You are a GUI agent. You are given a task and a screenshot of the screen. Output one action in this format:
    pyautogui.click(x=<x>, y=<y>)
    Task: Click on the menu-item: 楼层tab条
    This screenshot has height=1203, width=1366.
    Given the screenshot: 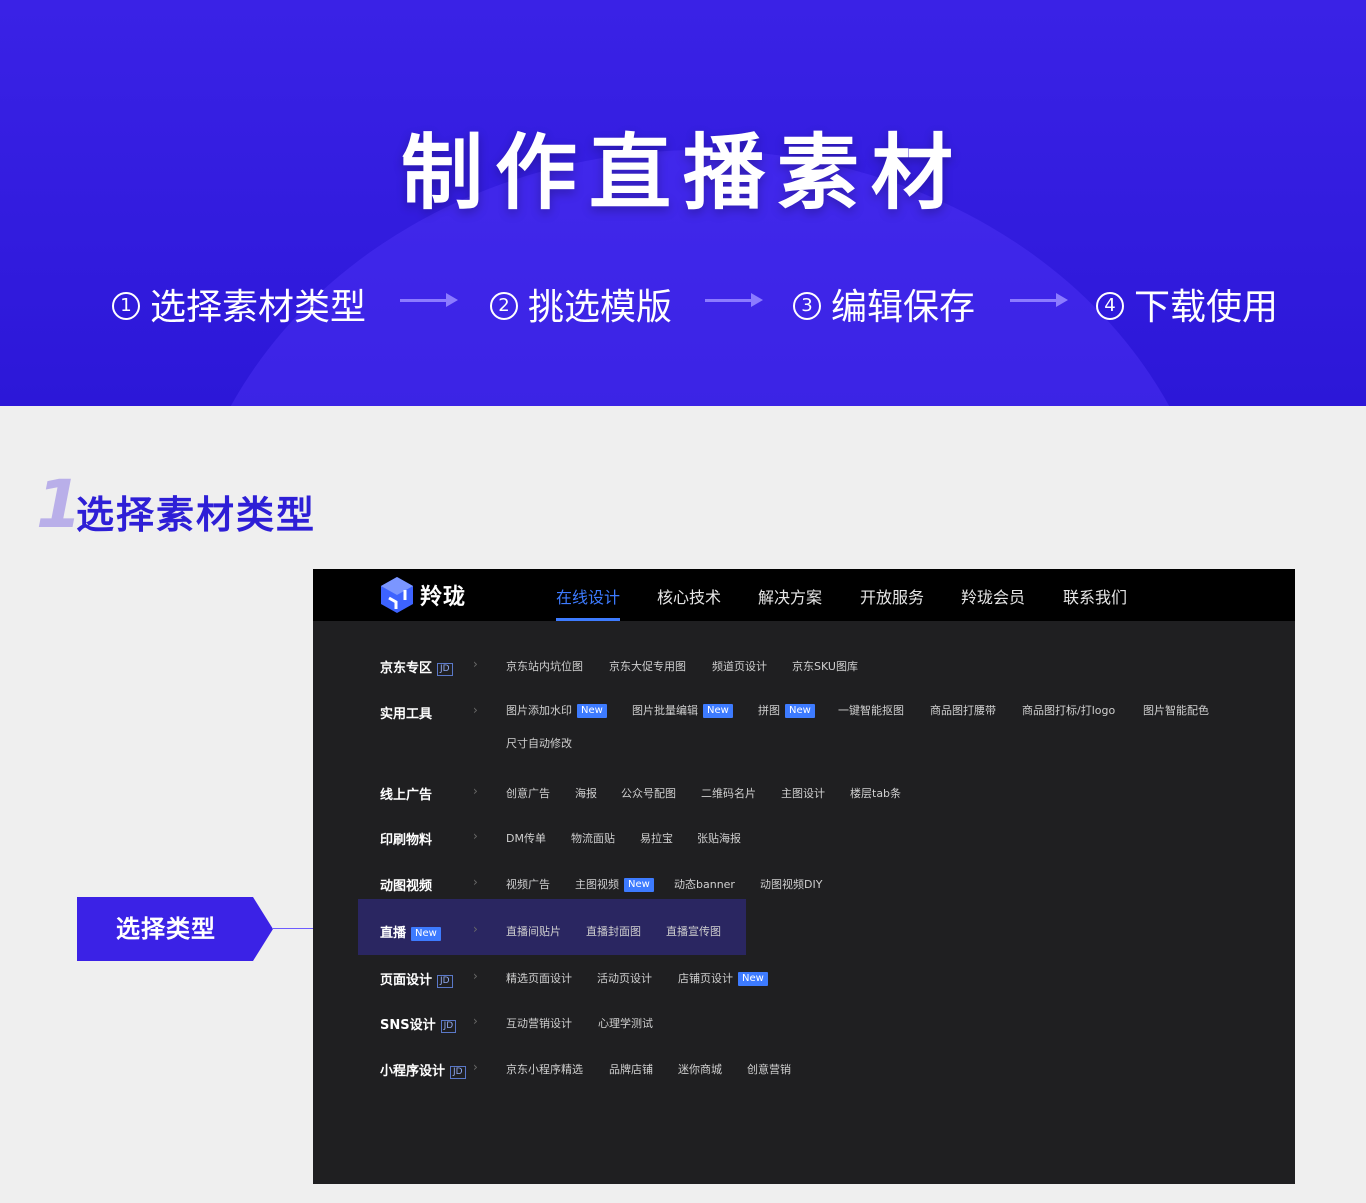 What is the action you would take?
    pyautogui.click(x=875, y=793)
    